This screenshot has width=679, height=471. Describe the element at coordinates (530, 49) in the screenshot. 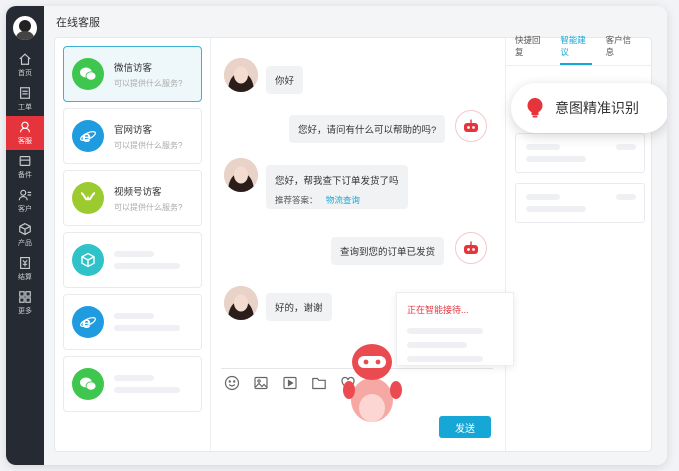

I see `tab-quick-reply: 快捷回复` at that location.